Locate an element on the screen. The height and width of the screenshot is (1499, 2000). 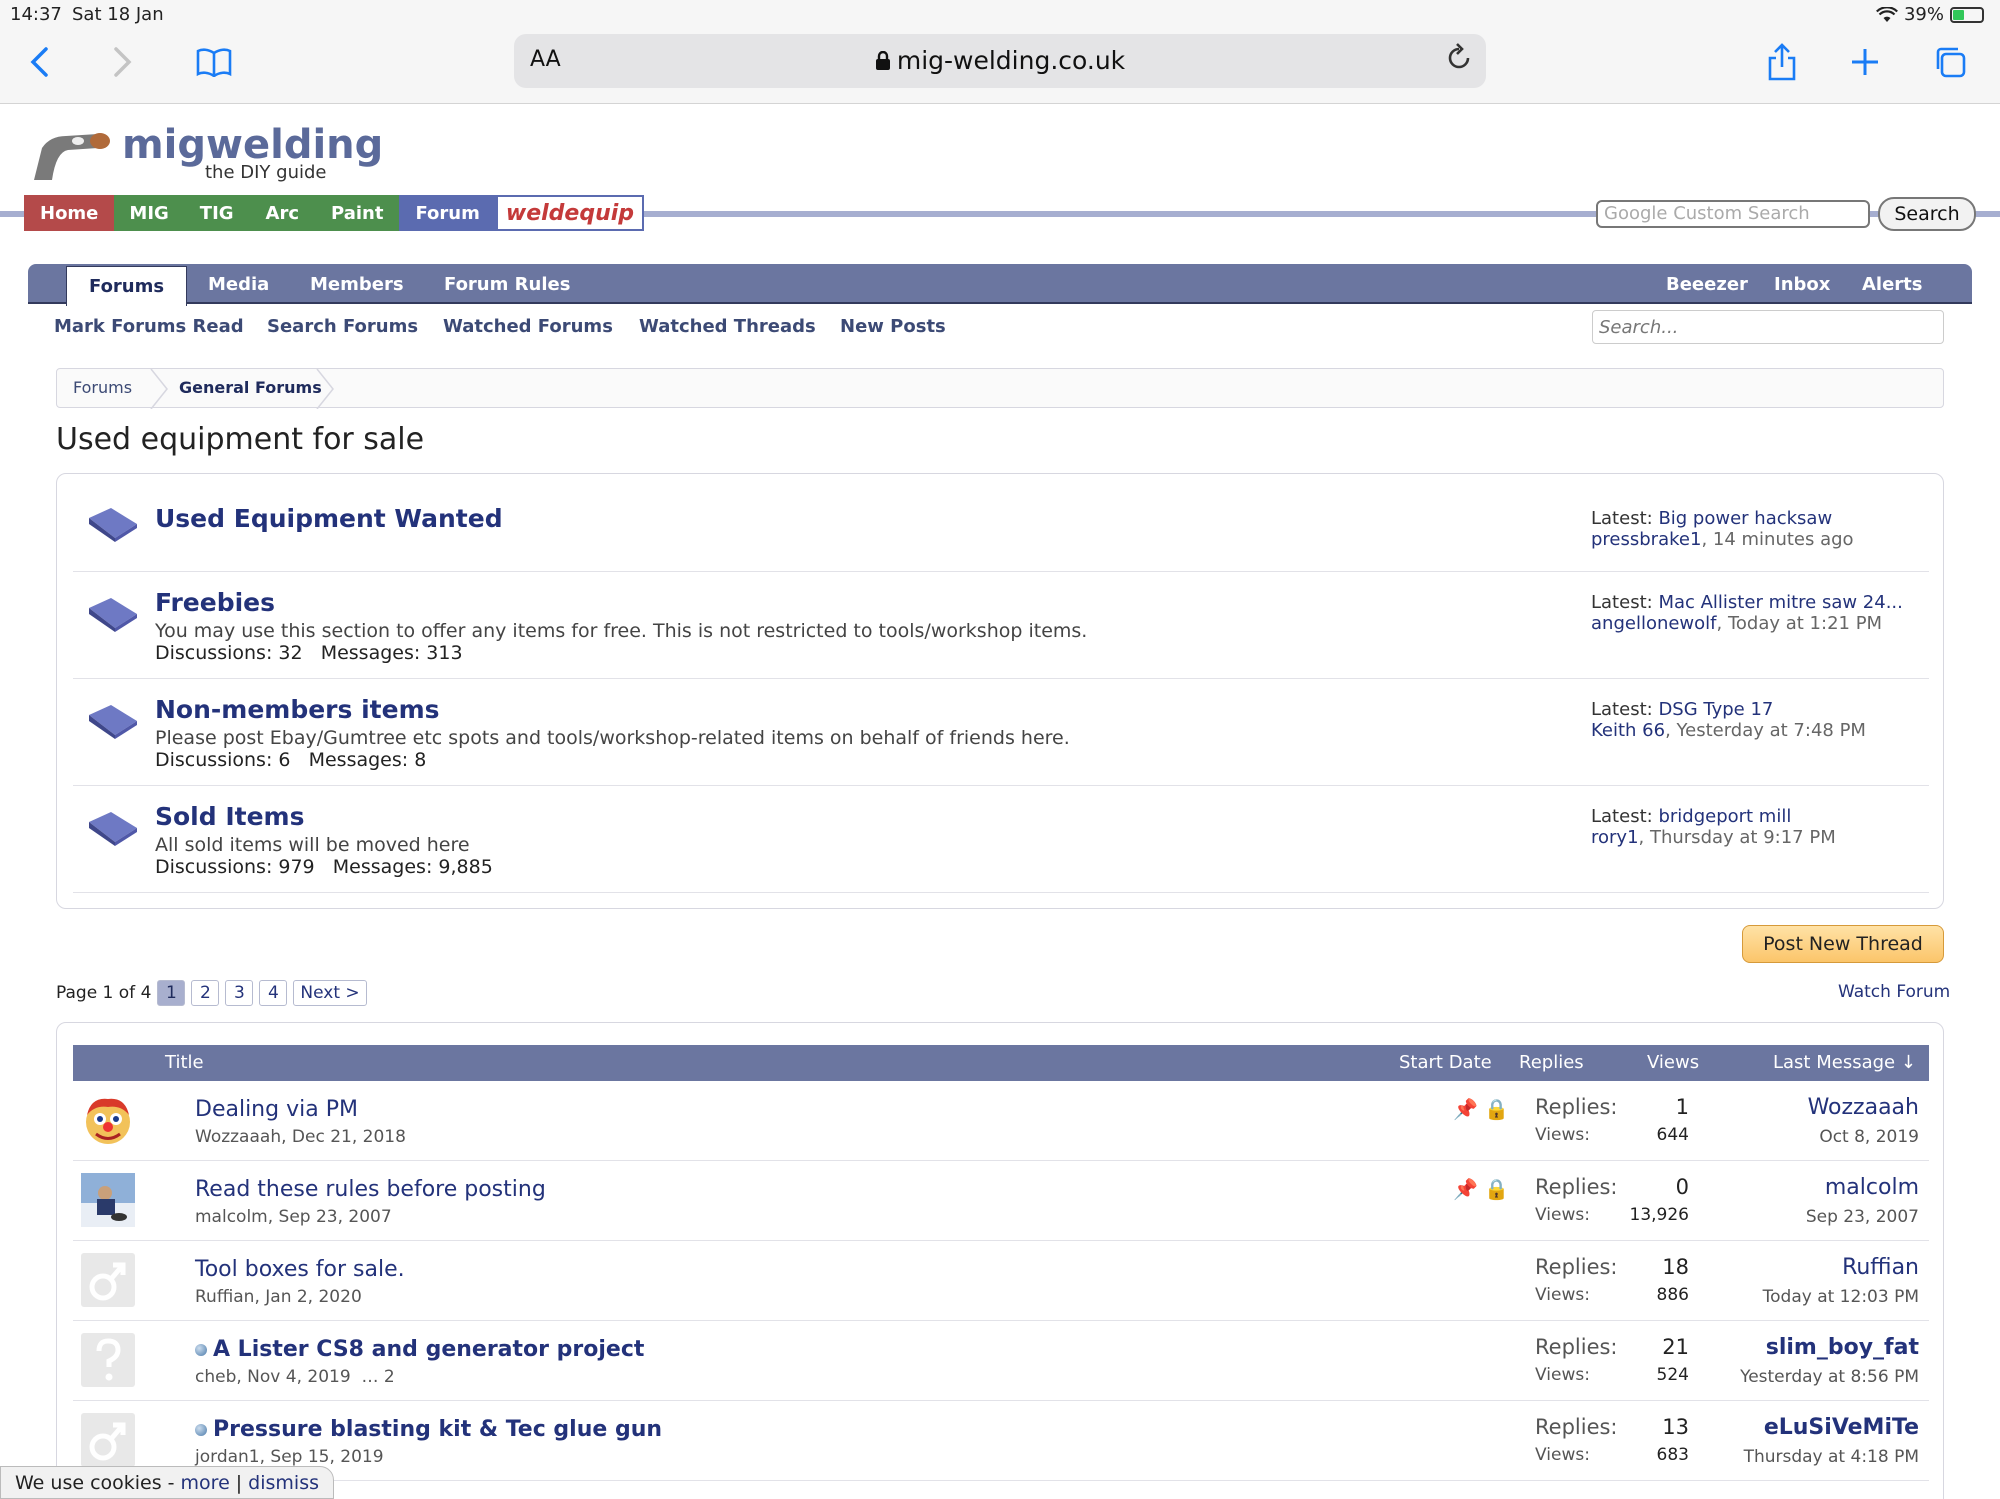
latest-user-link: Keith 66 is located at coordinates (1628, 730).